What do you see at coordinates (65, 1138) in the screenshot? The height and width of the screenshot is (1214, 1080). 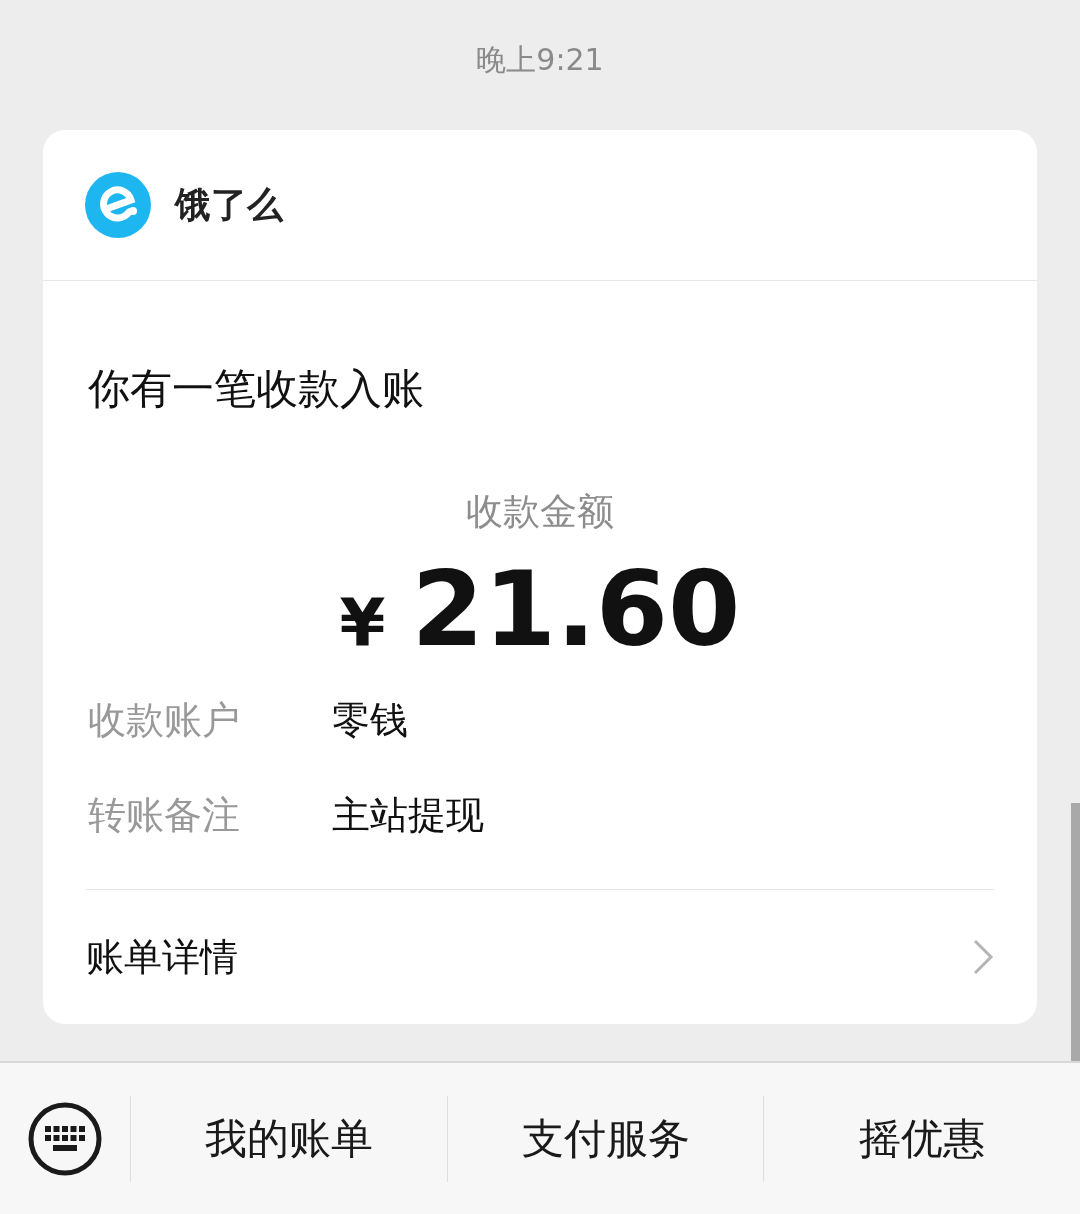 I see `keyboard-icon` at bounding box center [65, 1138].